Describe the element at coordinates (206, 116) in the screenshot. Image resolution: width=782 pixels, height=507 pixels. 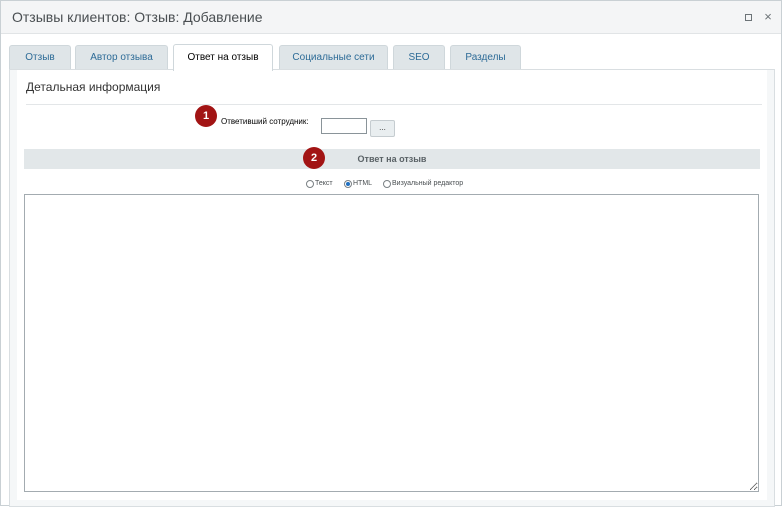
I see `marker-badge-1: 1` at that location.